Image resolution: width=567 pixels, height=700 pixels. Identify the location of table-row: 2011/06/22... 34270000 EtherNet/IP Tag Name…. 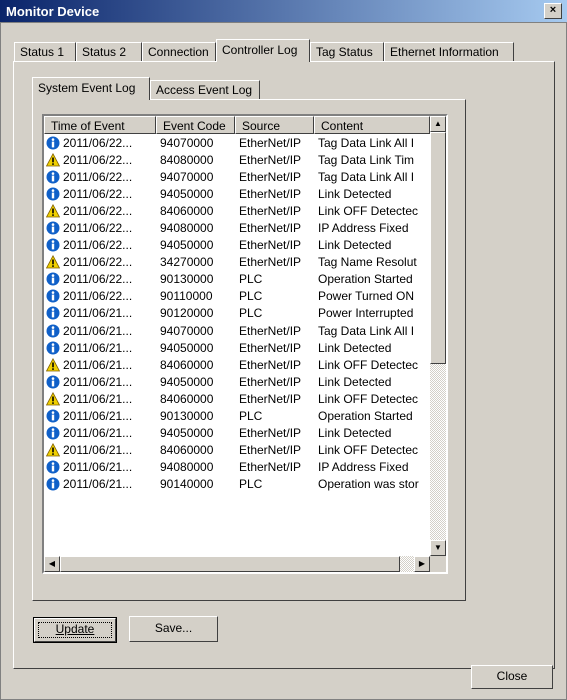
(237, 262).